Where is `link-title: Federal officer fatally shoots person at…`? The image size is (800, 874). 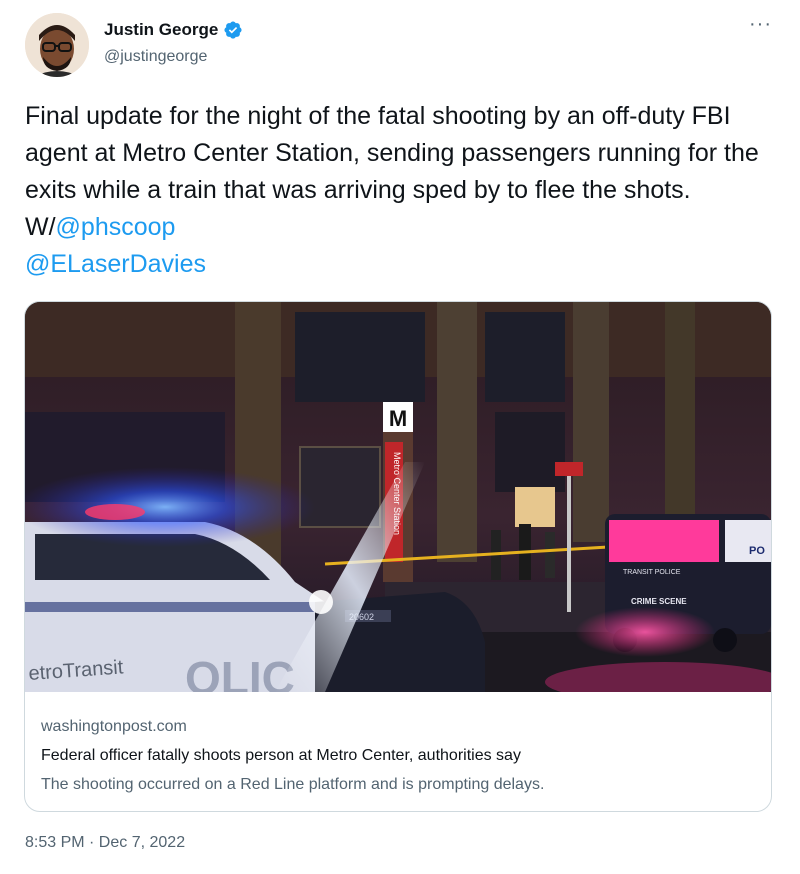
link-title: Federal officer fatally shoots person at… is located at coordinates (281, 755).